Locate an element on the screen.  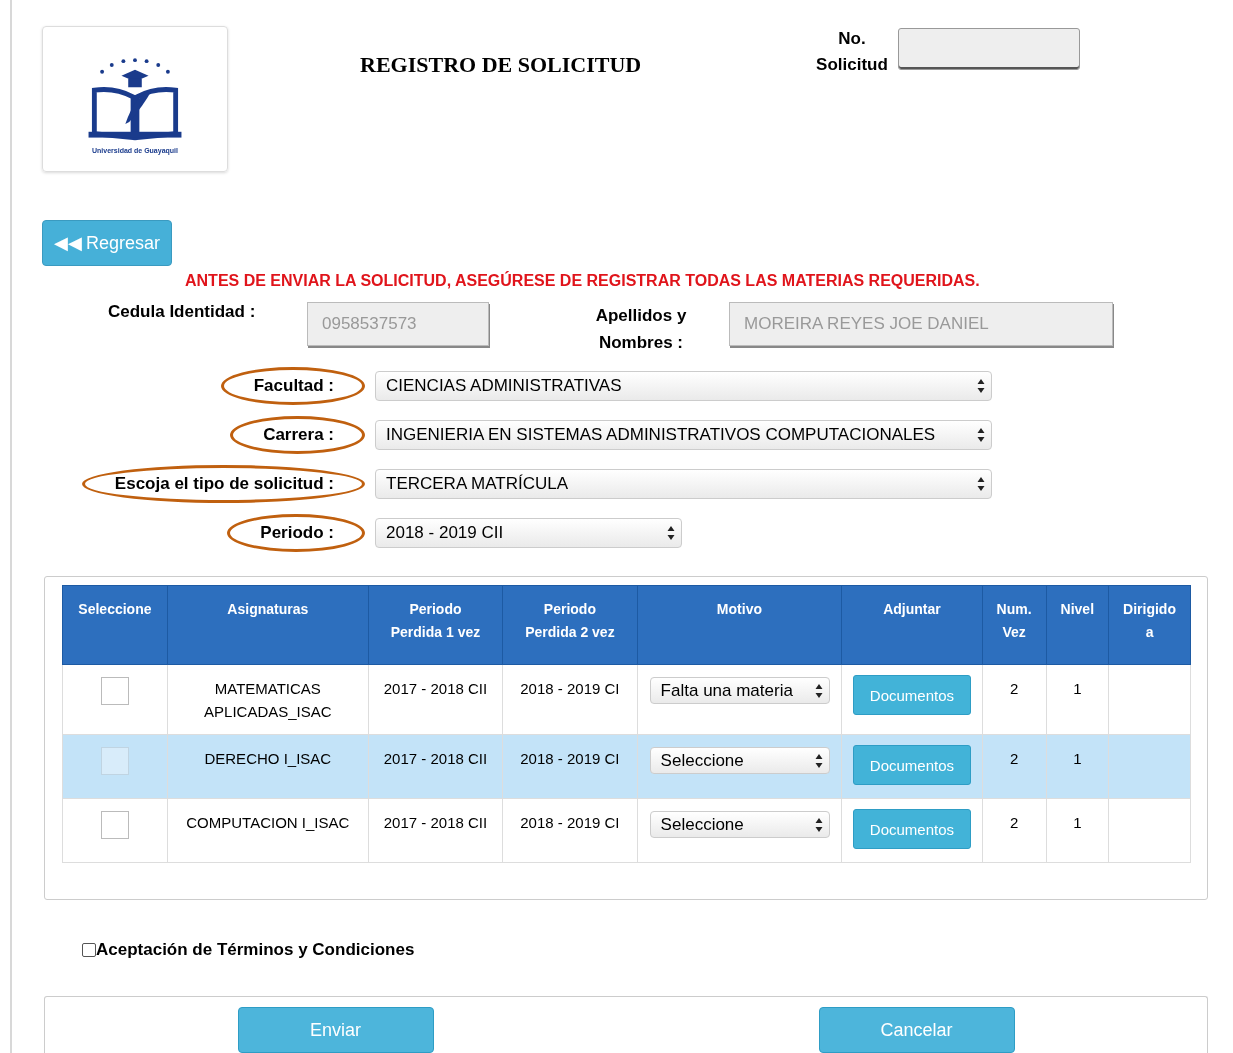
dropdown: CIENCIAS ADMINISTRATIVAS is located at coordinates (683, 386).